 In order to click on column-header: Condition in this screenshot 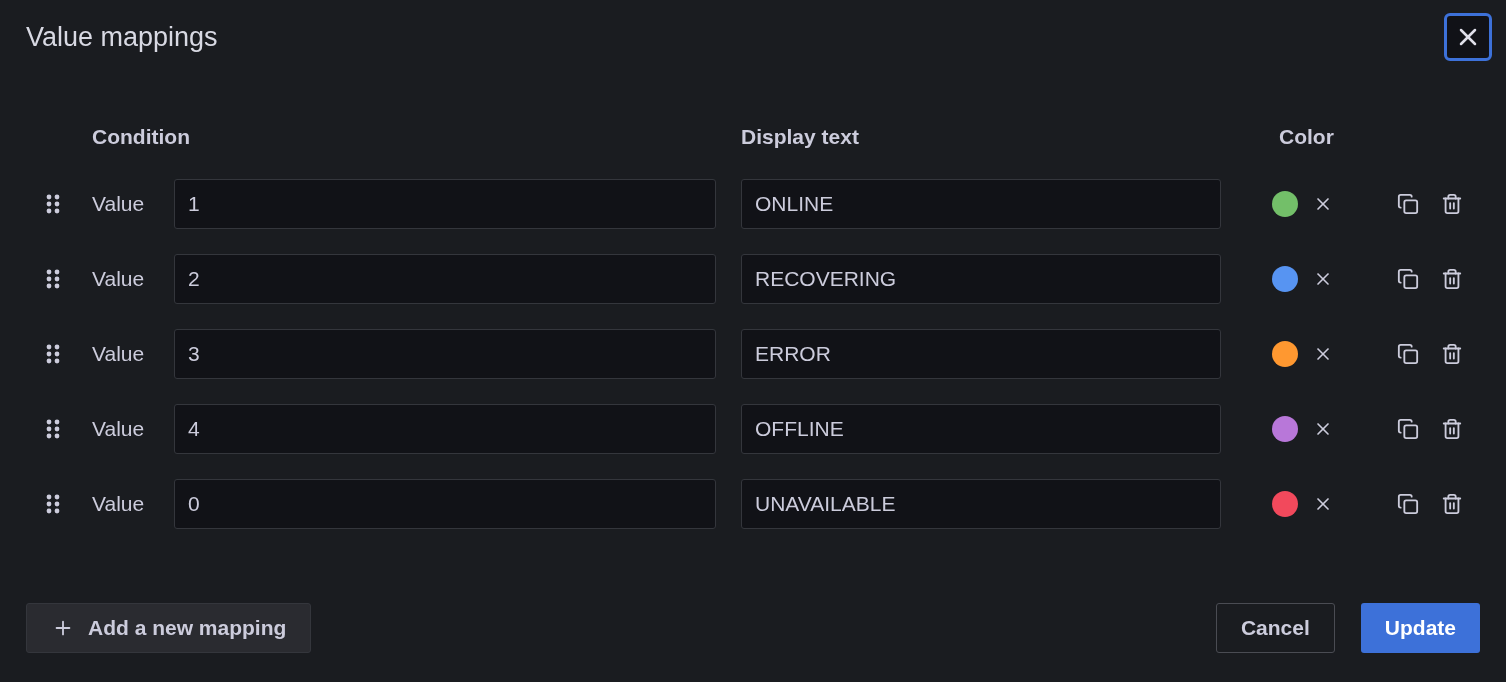, I will do `click(141, 137)`.